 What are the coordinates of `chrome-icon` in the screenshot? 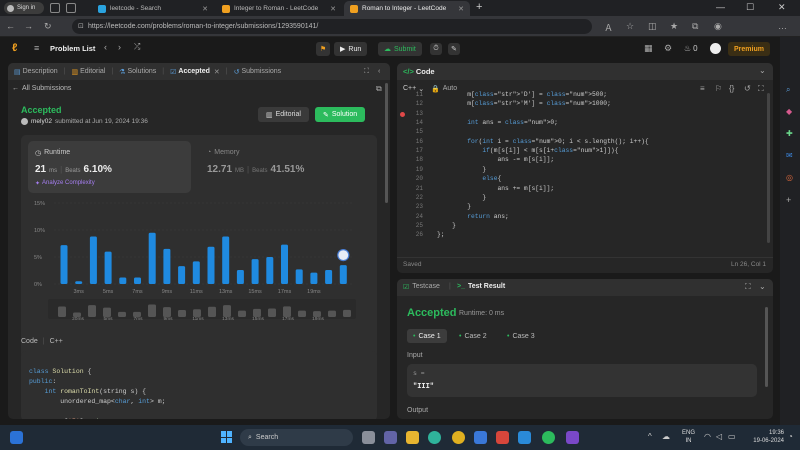 It's located at (458, 437).